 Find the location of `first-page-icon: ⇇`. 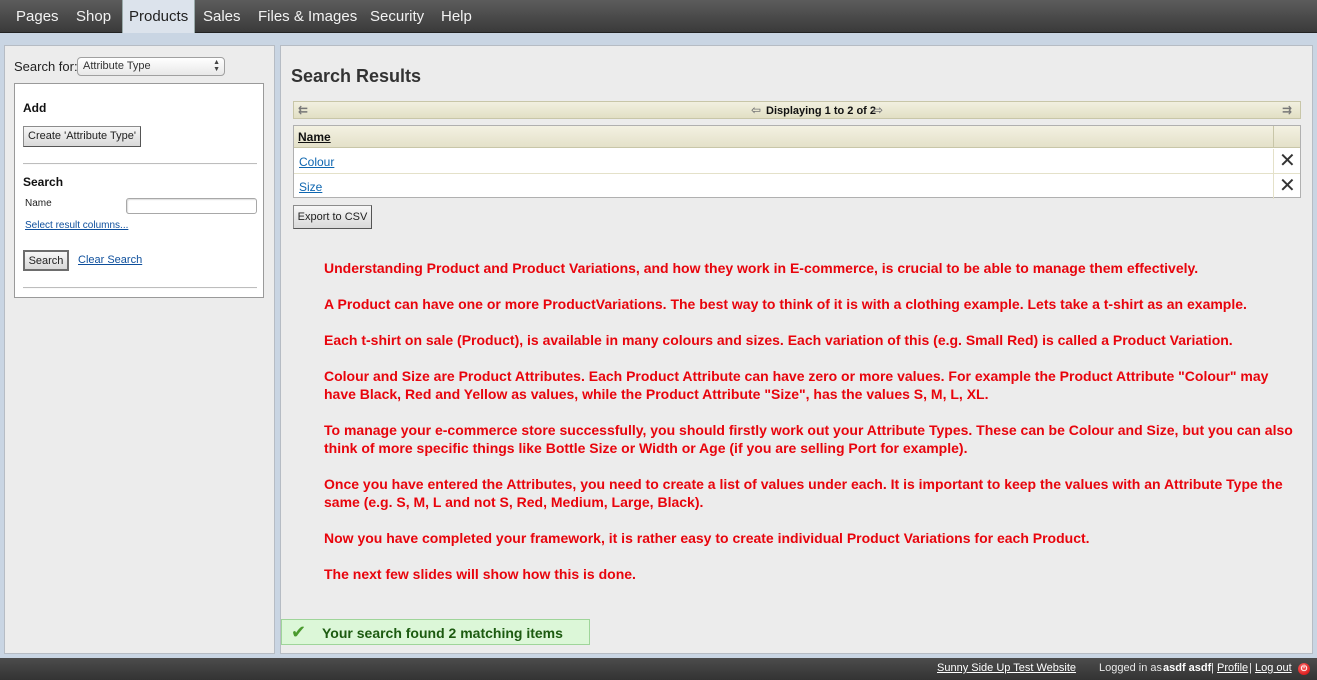

first-page-icon: ⇇ is located at coordinates (303, 110).